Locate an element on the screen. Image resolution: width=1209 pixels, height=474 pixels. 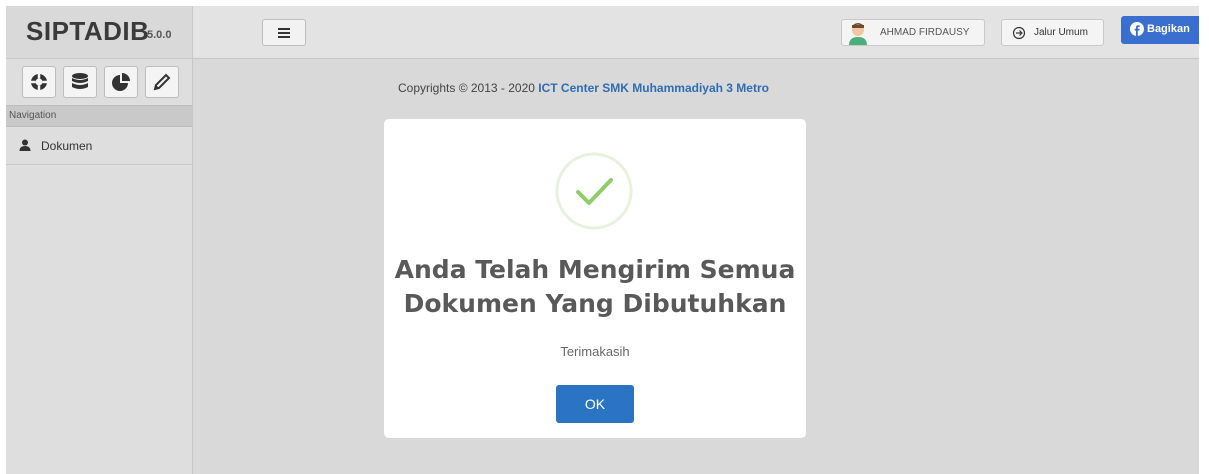
ok-button: OK is located at coordinates (595, 404).